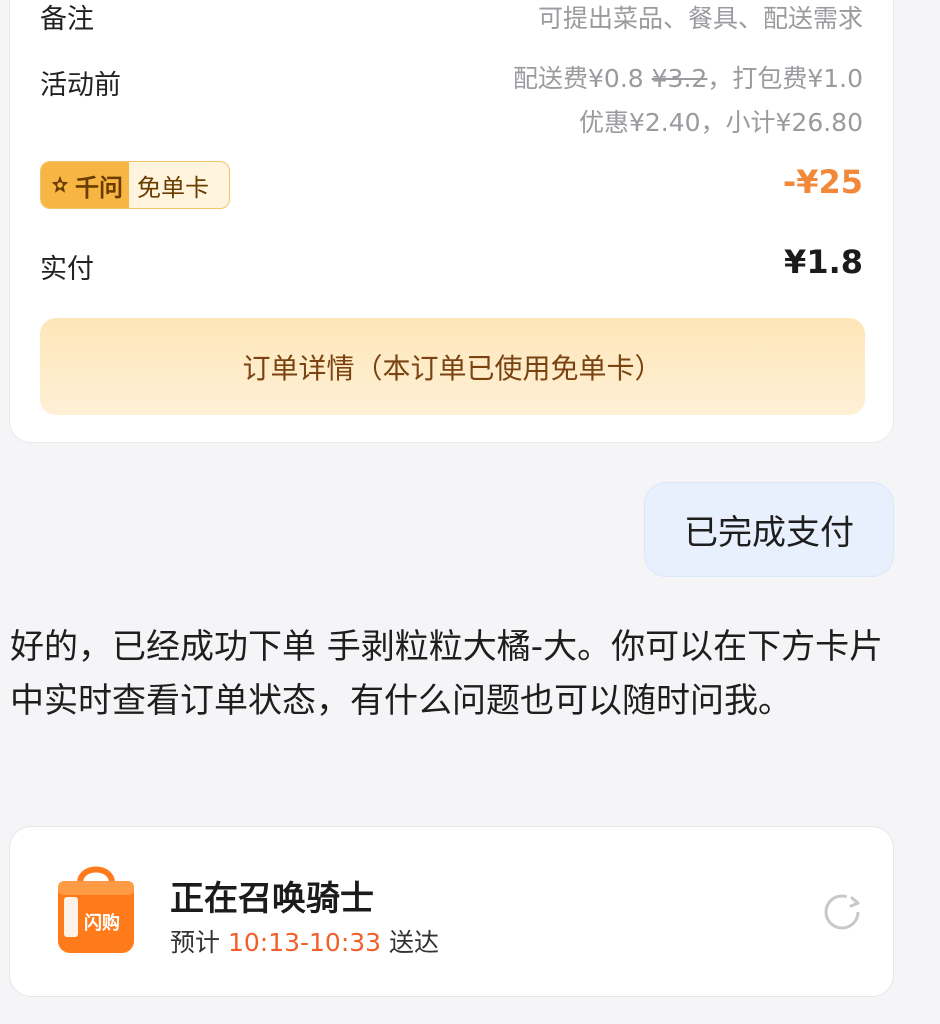 The image size is (940, 1024). Describe the element at coordinates (785, 78) in the screenshot. I see `packing-fee: ，打包费¥1.0` at that location.